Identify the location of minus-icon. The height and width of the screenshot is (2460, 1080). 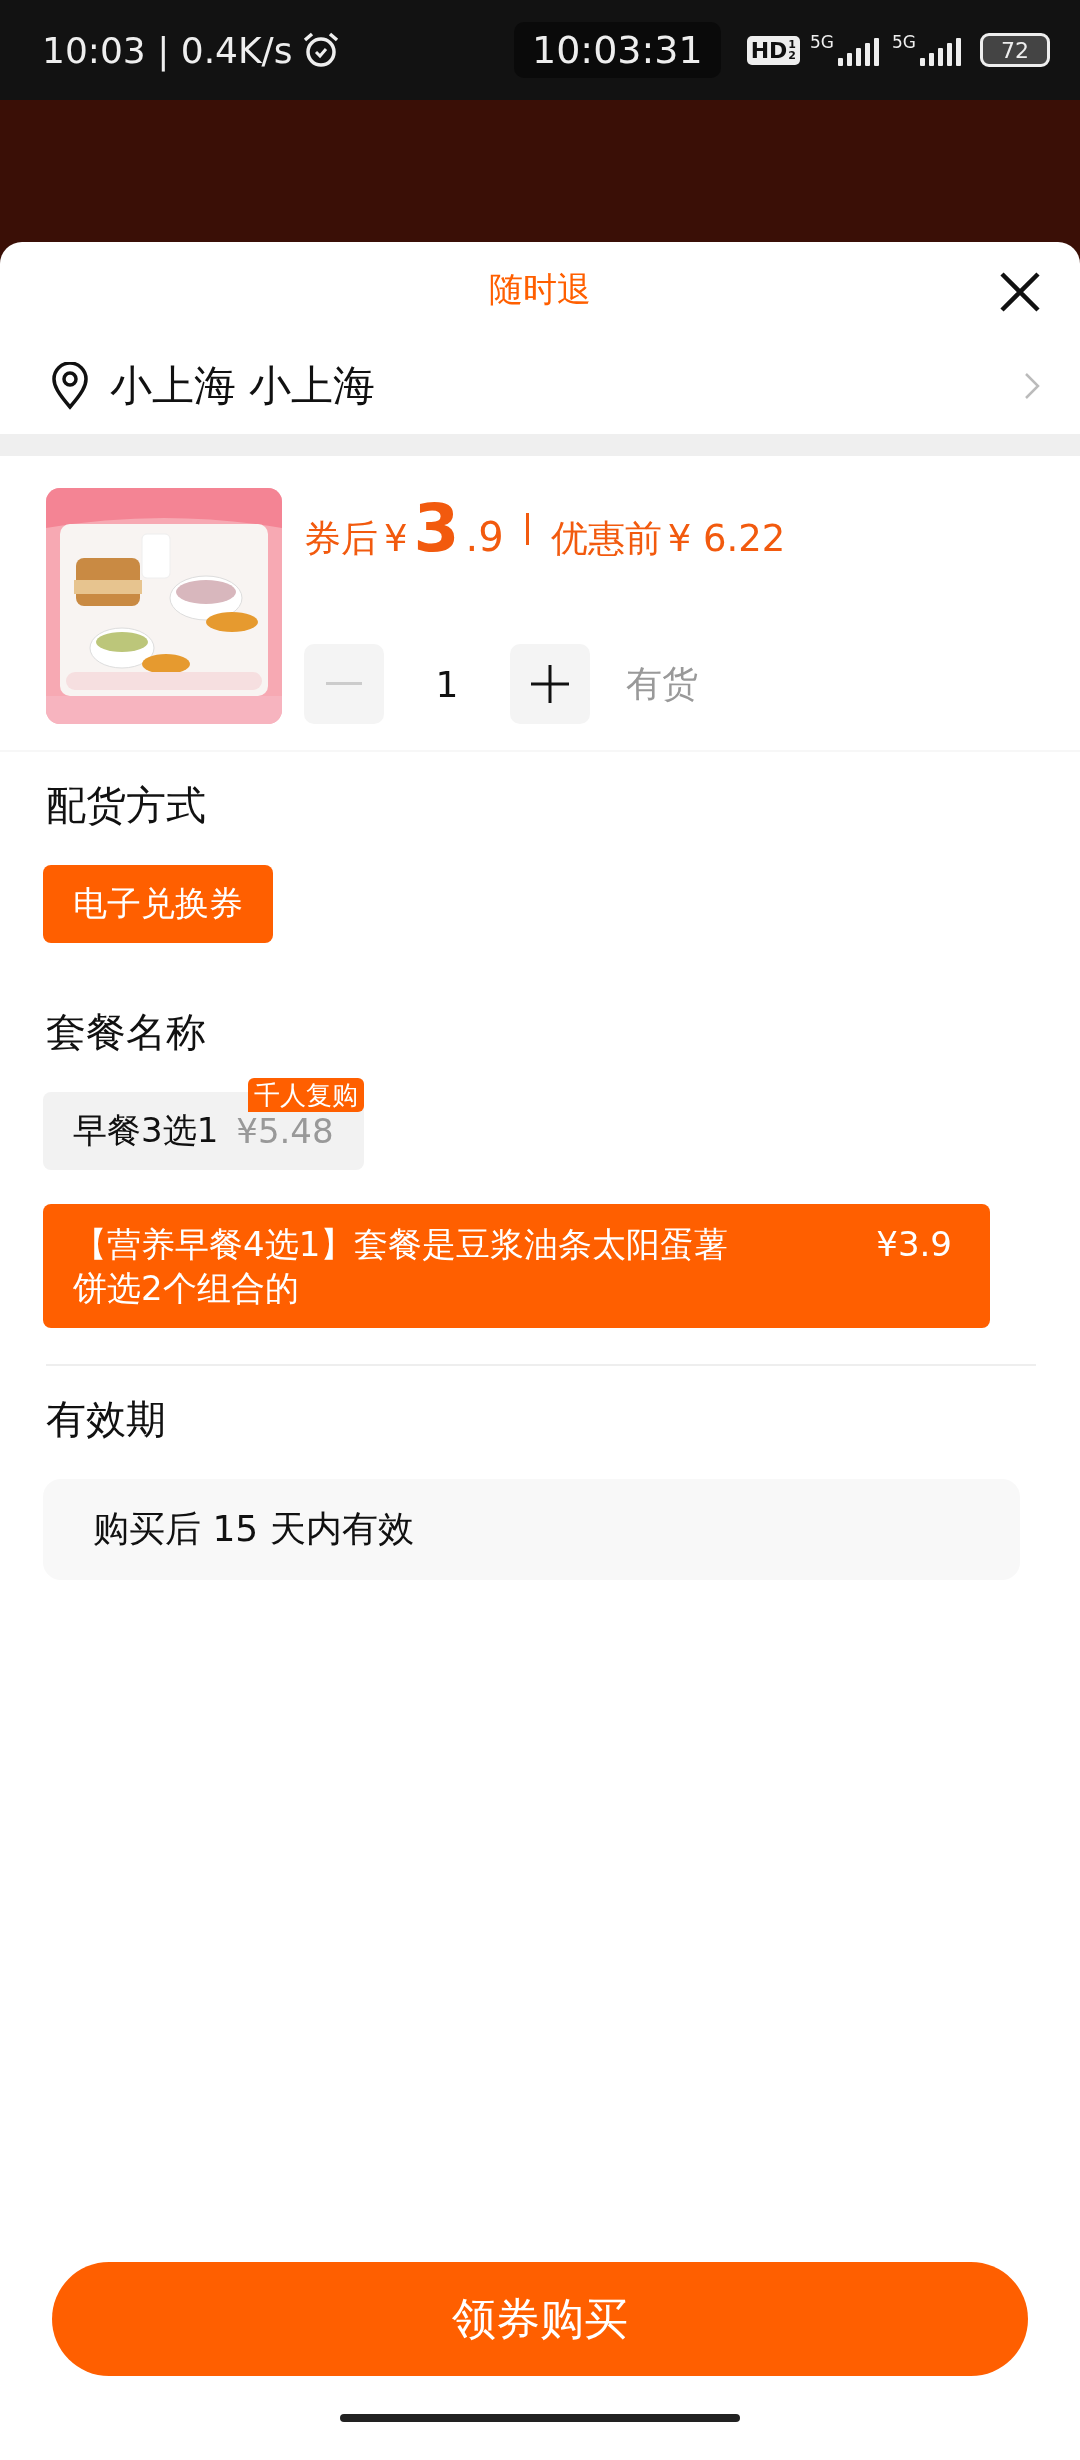
(344, 684).